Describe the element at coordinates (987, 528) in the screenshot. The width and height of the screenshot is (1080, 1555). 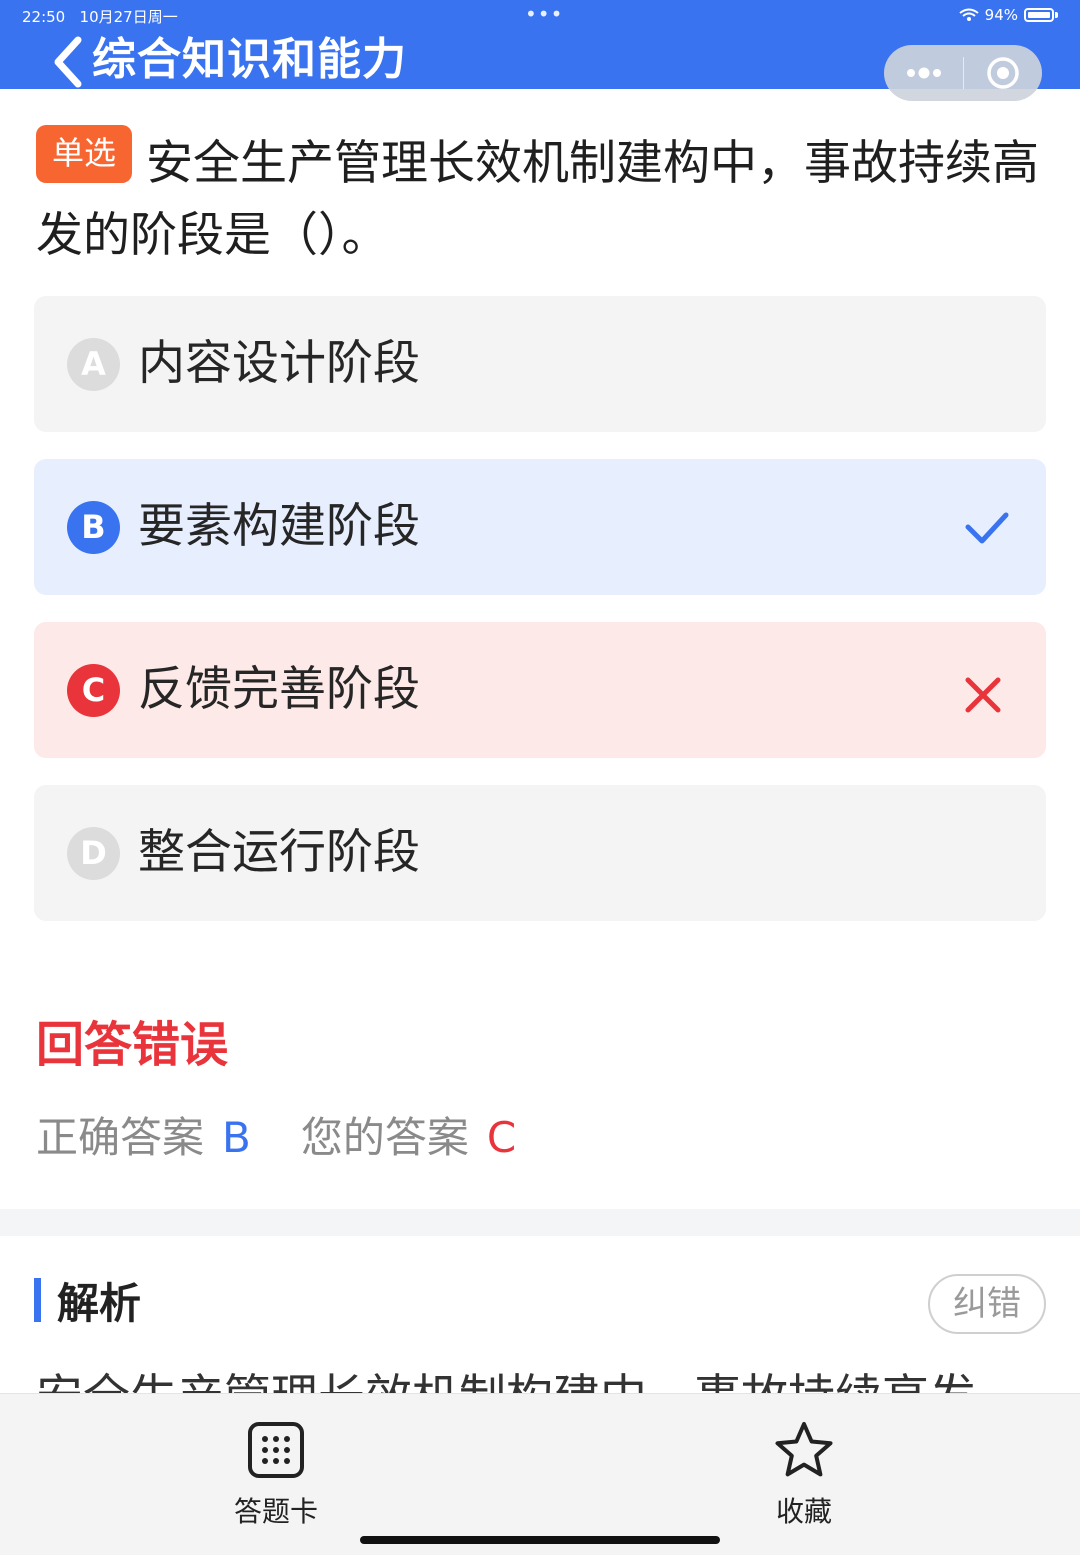
I see `check-icon` at that location.